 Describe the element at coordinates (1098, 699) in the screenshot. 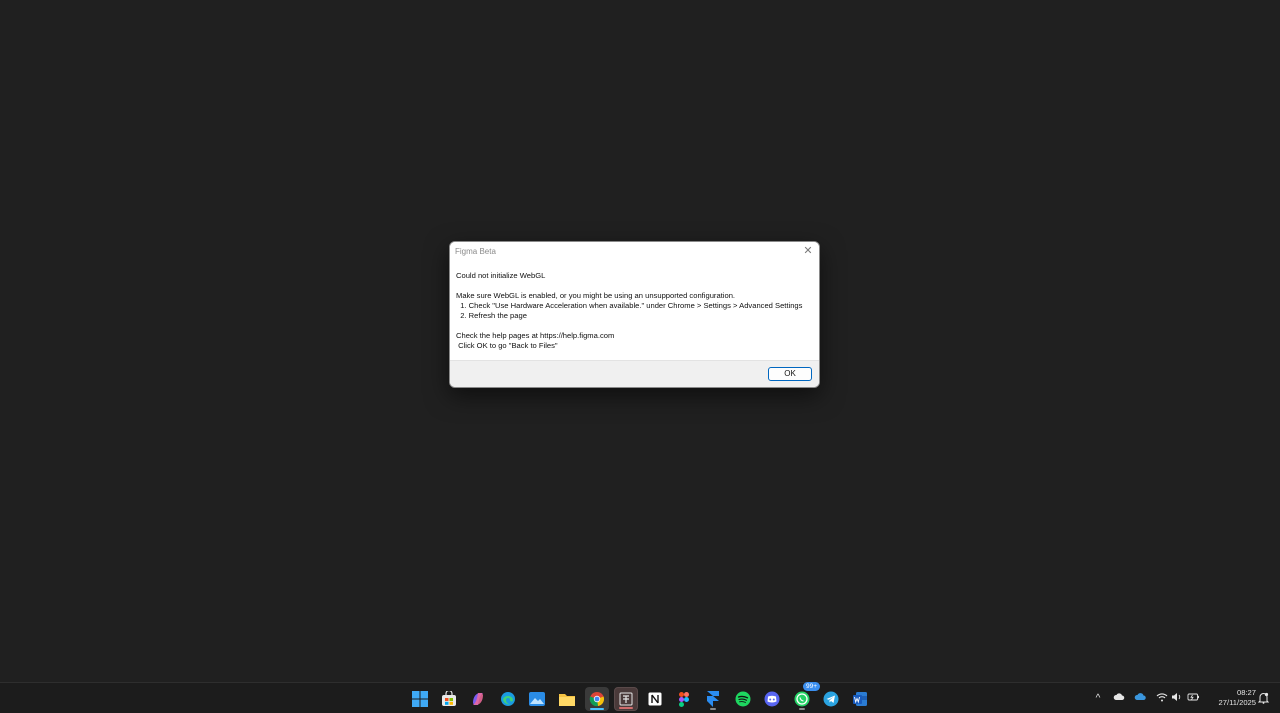

I see `show-hidden-icons-chevron-icon: ^` at that location.